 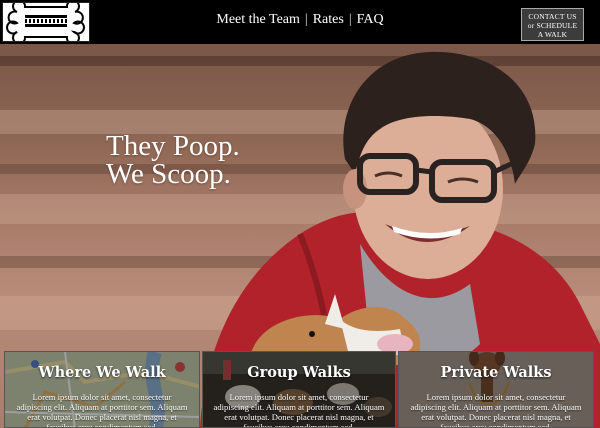 What do you see at coordinates (299, 372) in the screenshot?
I see `card-title: Group Walks` at bounding box center [299, 372].